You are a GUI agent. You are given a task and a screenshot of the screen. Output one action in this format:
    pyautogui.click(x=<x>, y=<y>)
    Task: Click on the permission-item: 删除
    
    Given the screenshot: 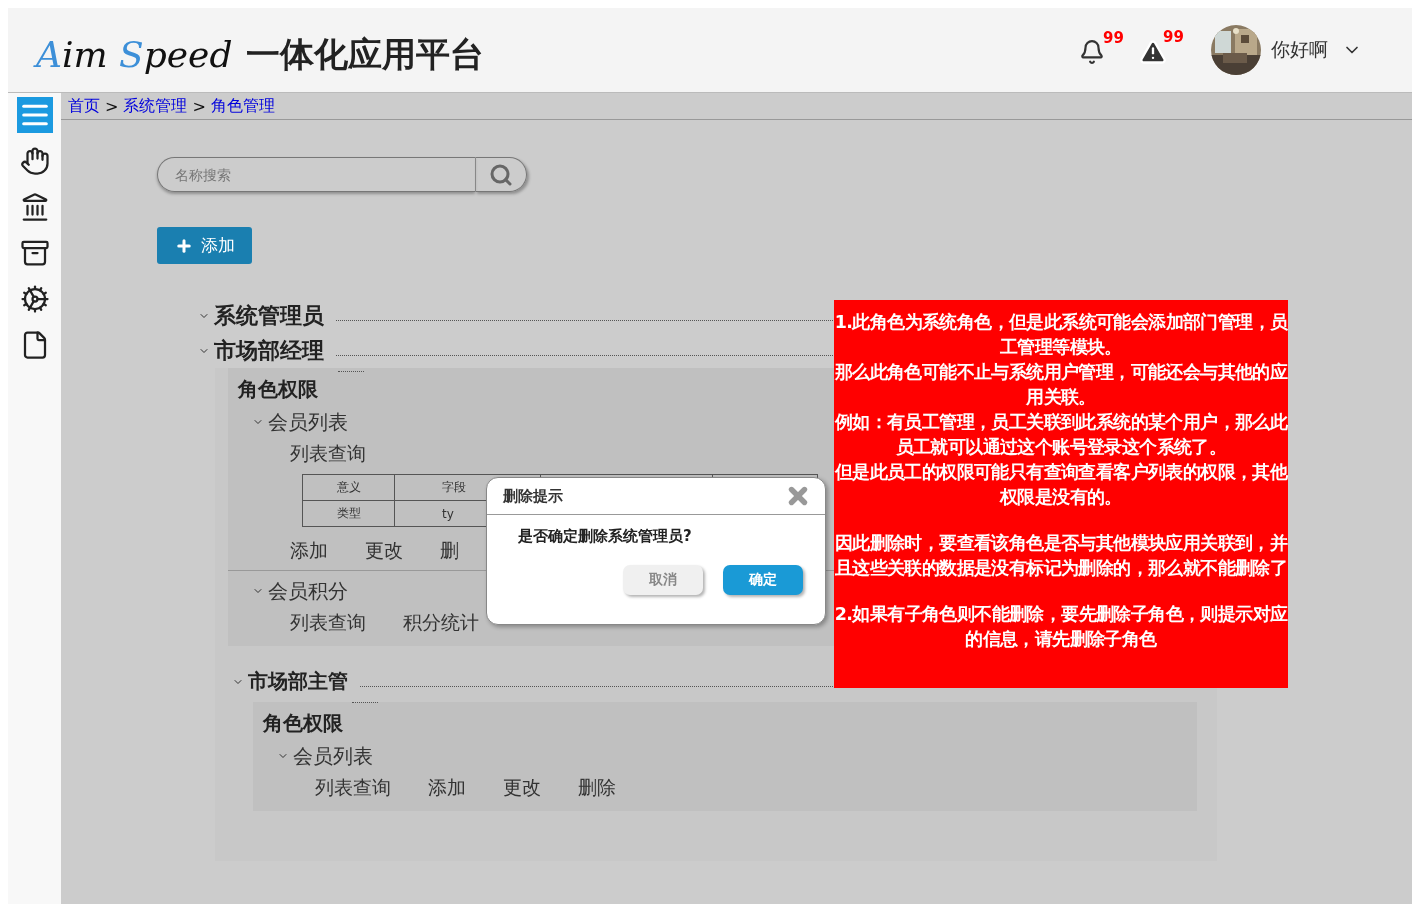 What is the action you would take?
    pyautogui.click(x=597, y=787)
    